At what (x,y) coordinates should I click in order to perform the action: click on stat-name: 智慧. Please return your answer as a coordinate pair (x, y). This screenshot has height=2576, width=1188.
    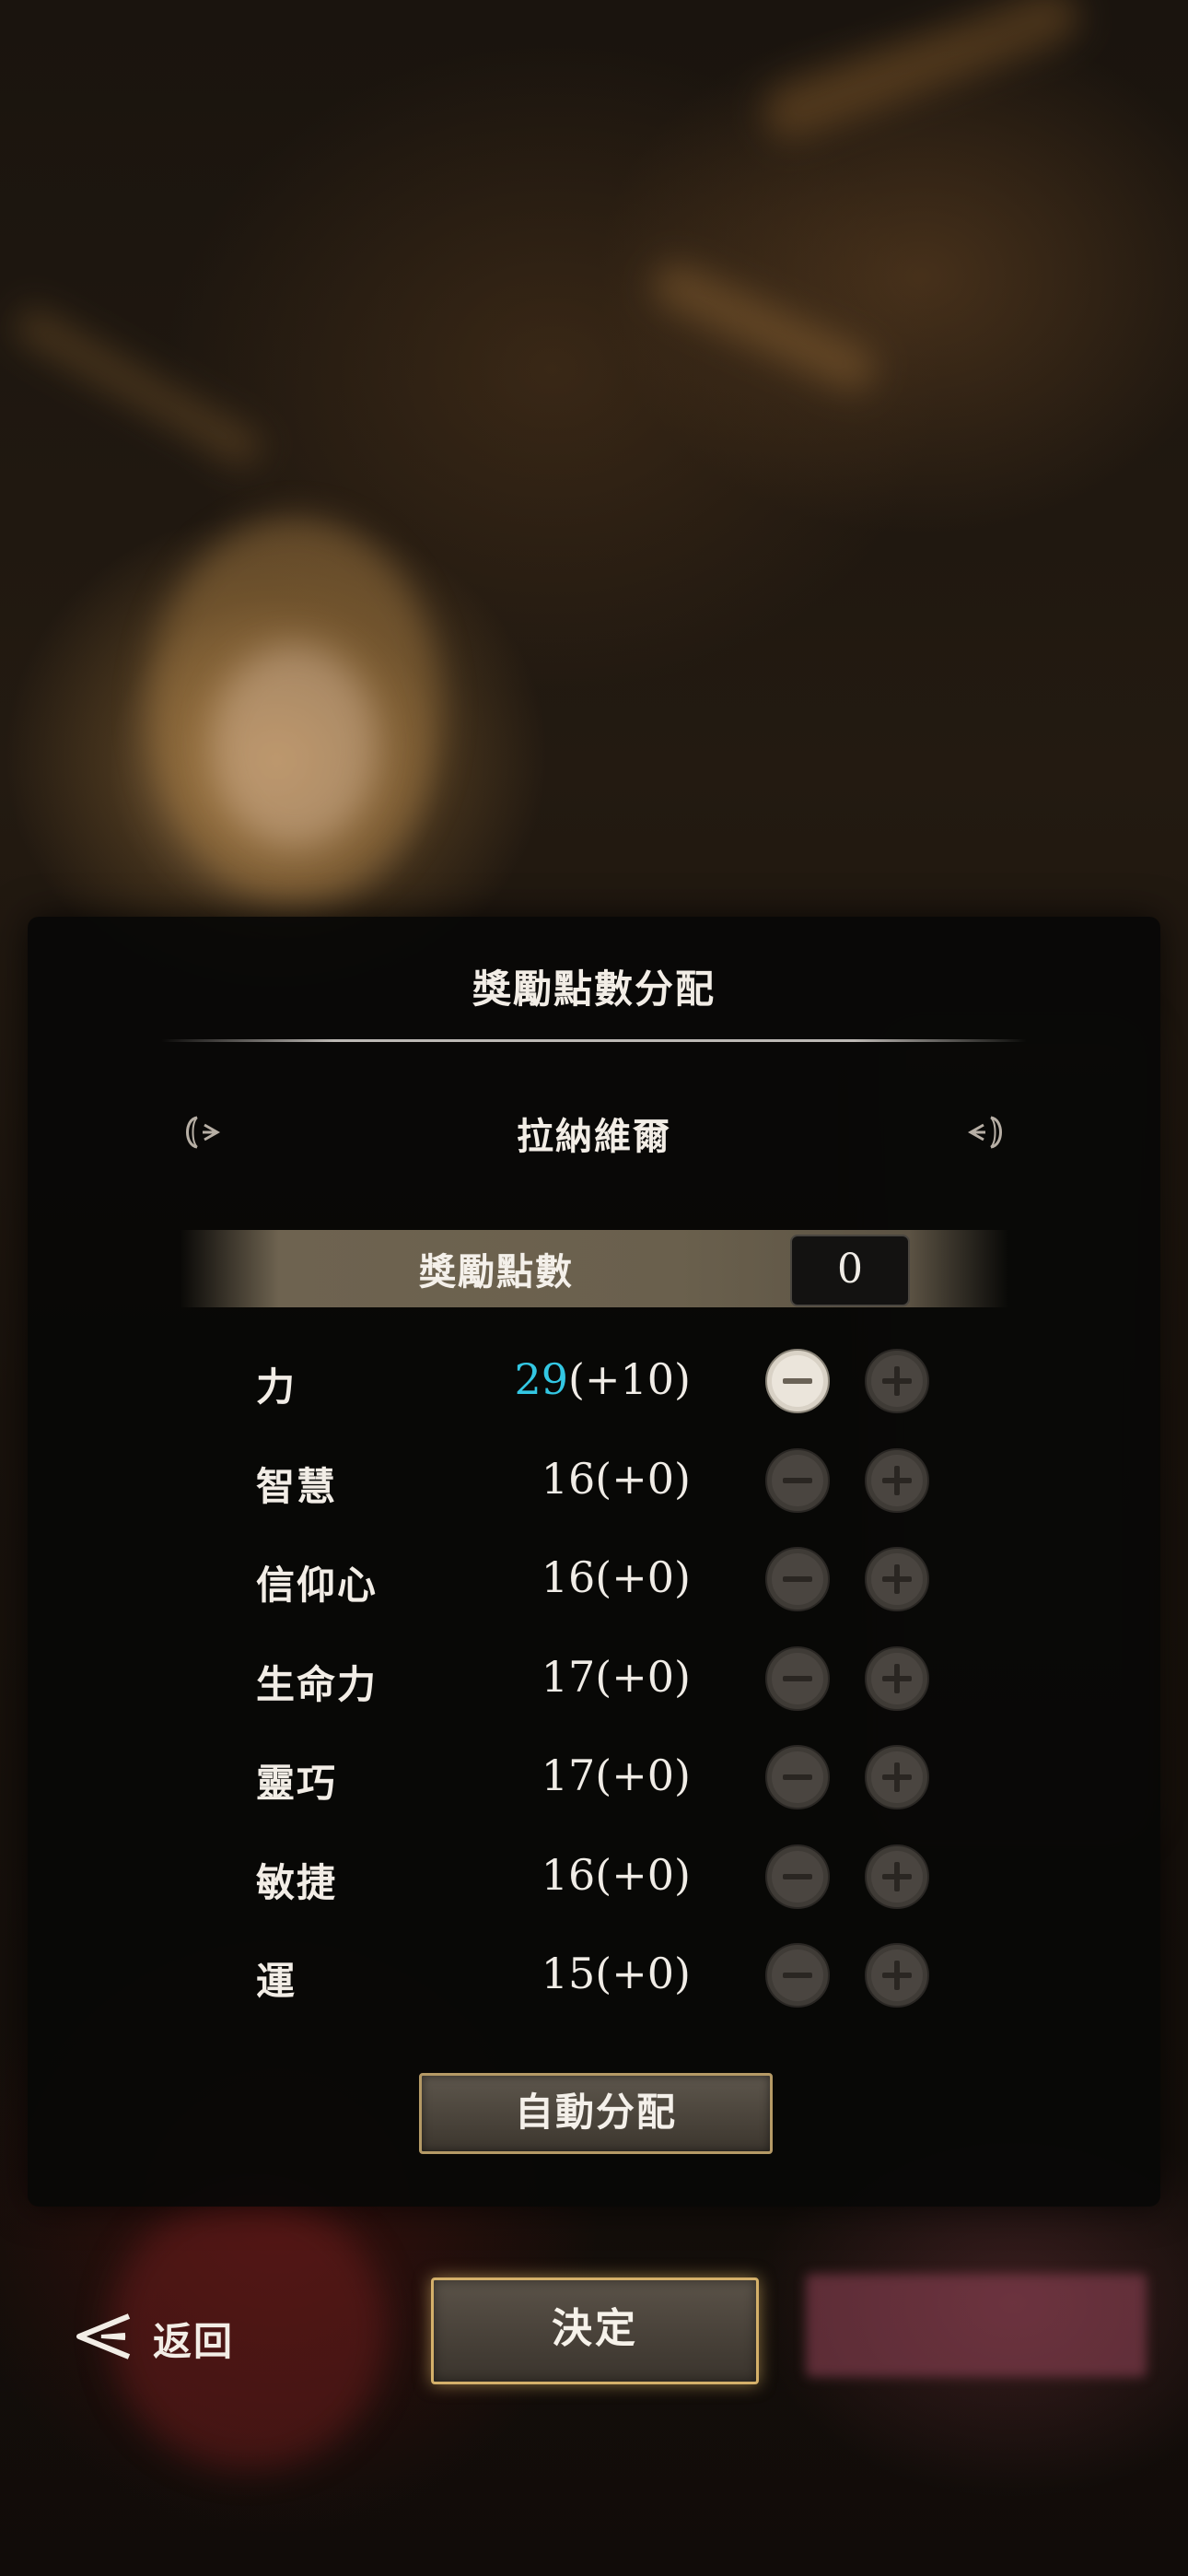
    Looking at the image, I should click on (297, 1486).